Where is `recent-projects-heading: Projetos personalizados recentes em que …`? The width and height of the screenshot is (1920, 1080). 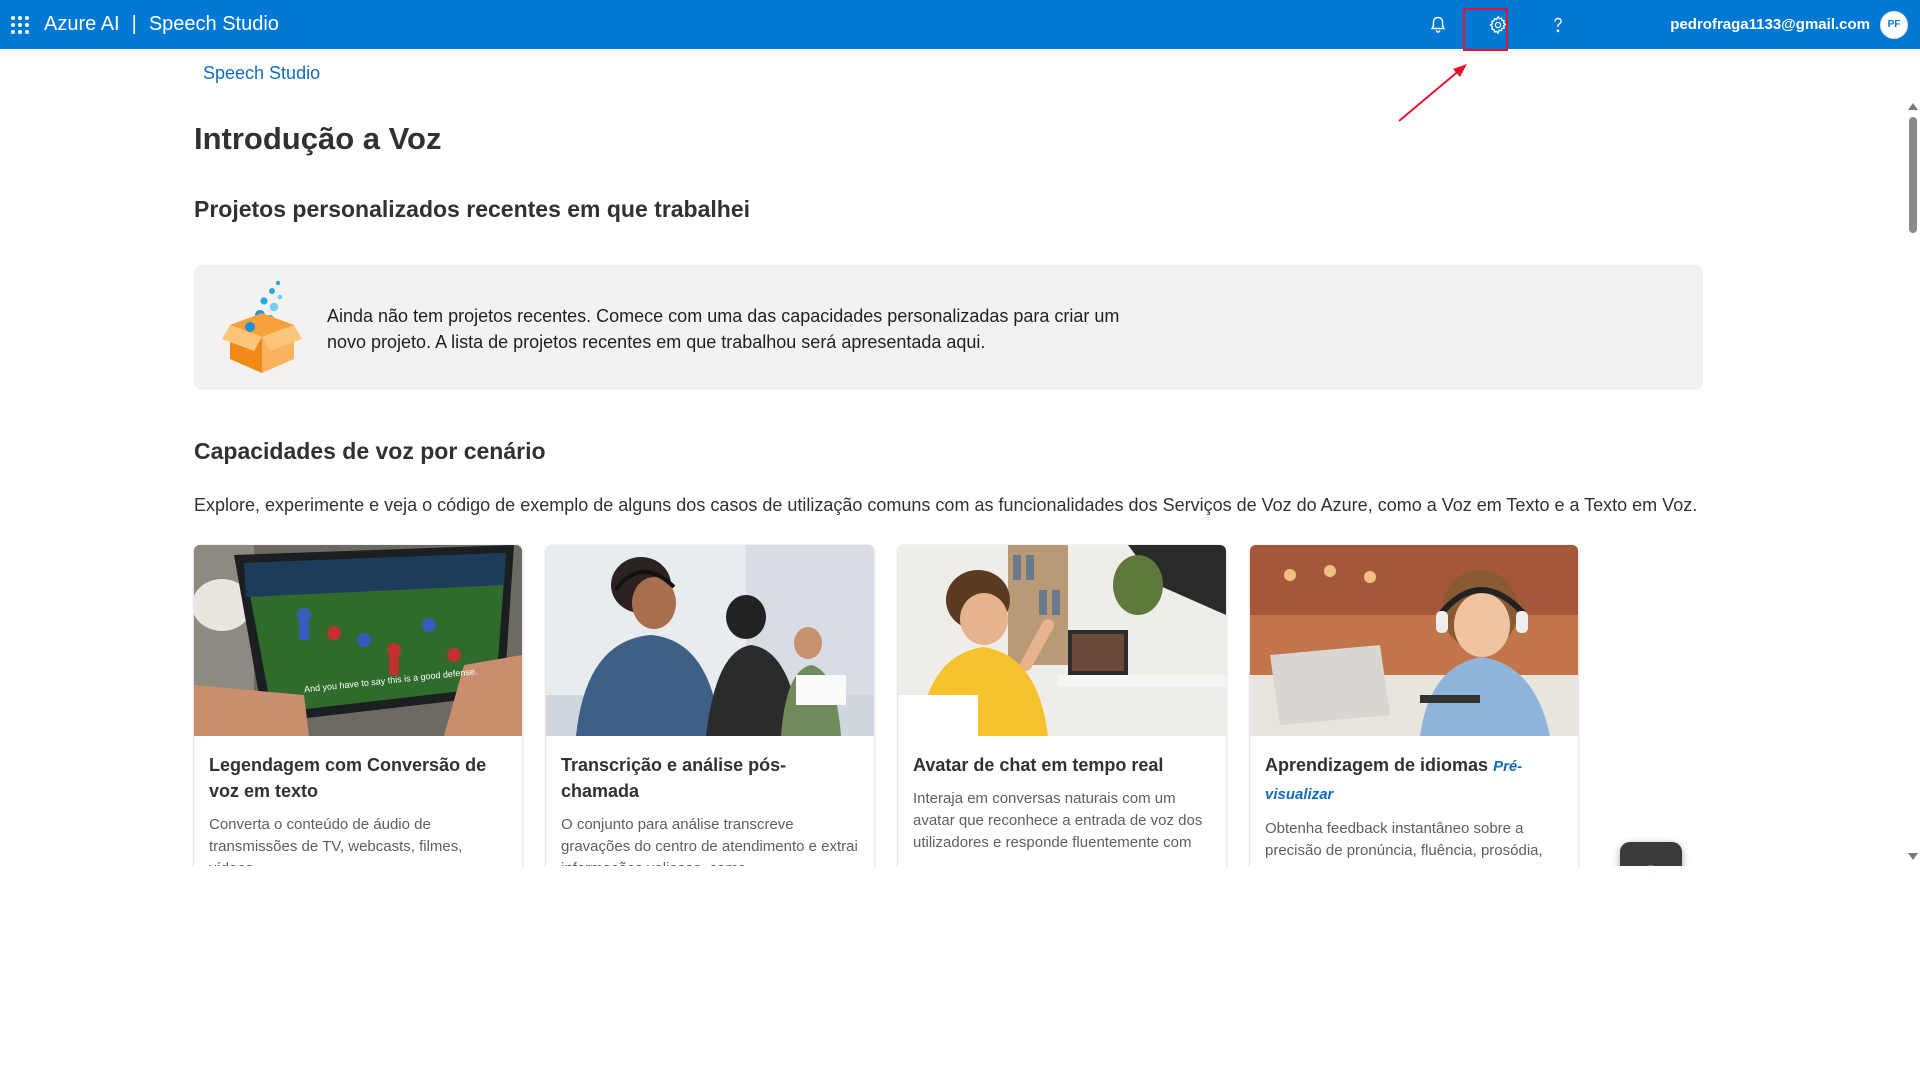
recent-projects-heading: Projetos personalizados recentes em que … is located at coordinates (472, 209).